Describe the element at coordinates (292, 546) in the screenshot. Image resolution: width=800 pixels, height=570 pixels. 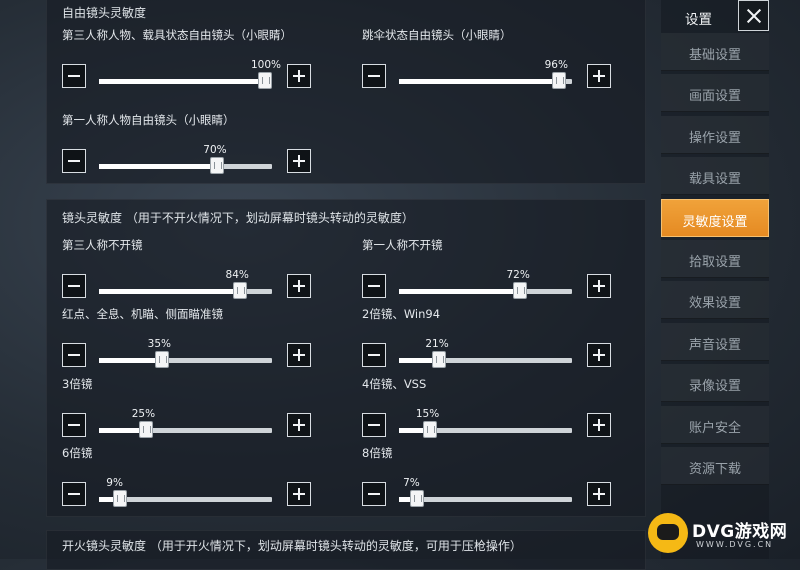
I see `fire-camera-title: 开火镜头灵敏度 （用于开火情况下，划动屏幕时镜头转动的灵敏度，可用于压枪操作）` at that location.